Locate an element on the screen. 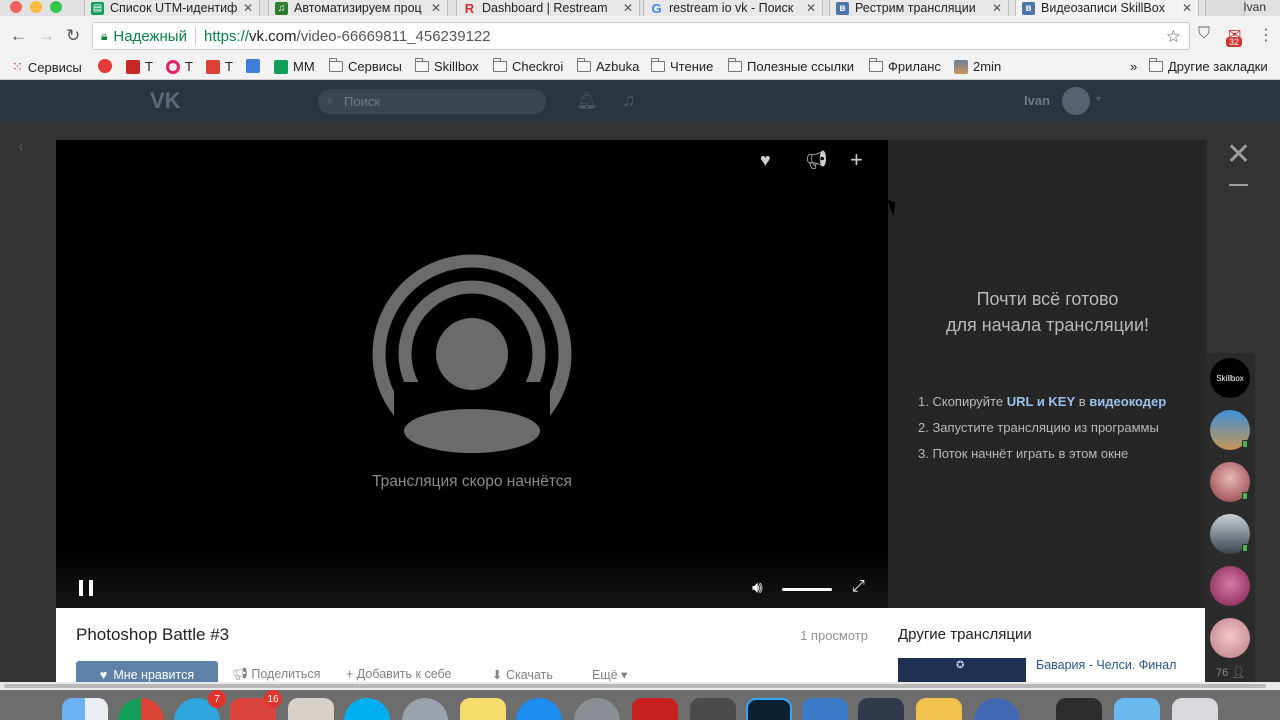 The height and width of the screenshot is (720, 1280). filezilla-icon is located at coordinates (655, 709).